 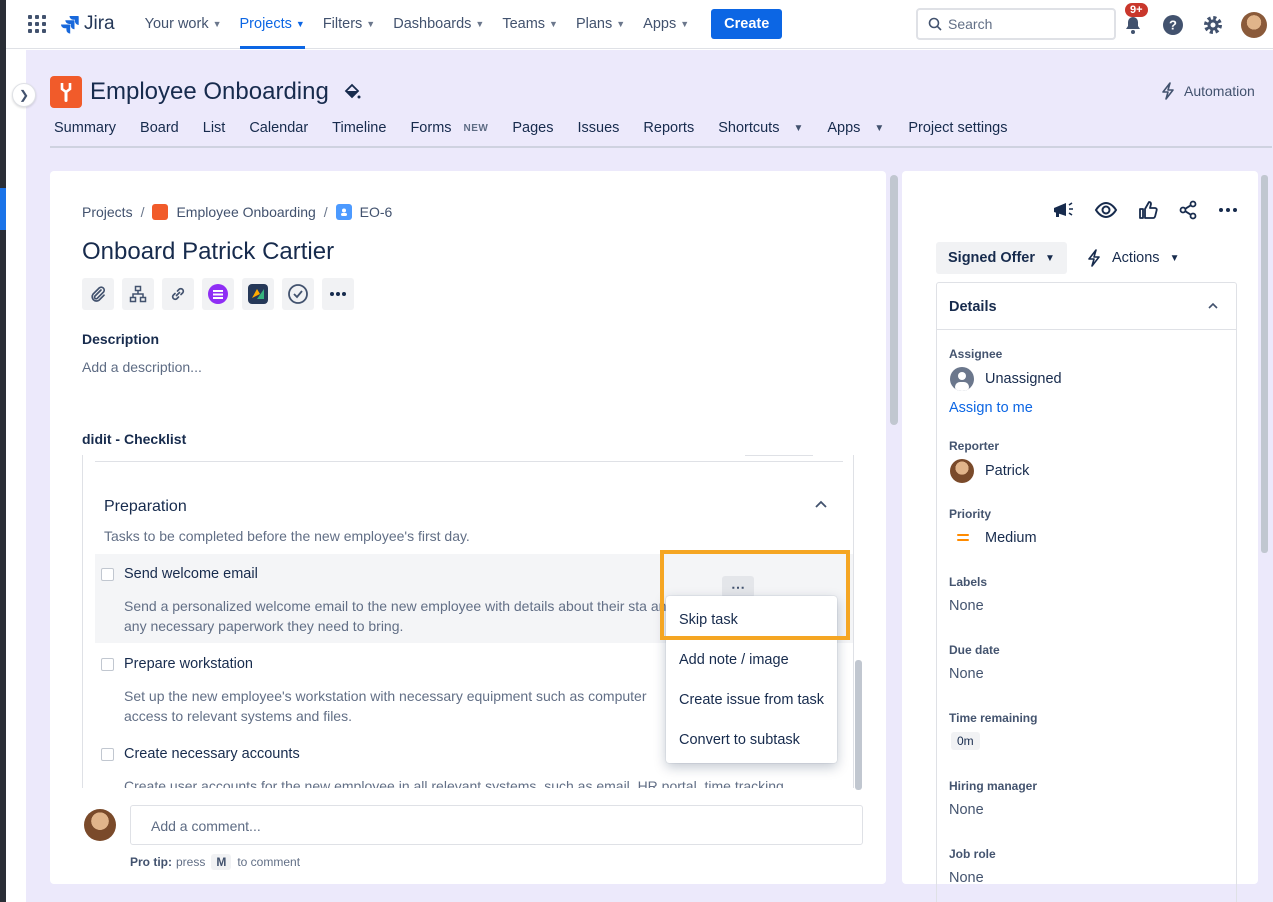 What do you see at coordinates (966, 878) in the screenshot?
I see `job-role-value: None` at bounding box center [966, 878].